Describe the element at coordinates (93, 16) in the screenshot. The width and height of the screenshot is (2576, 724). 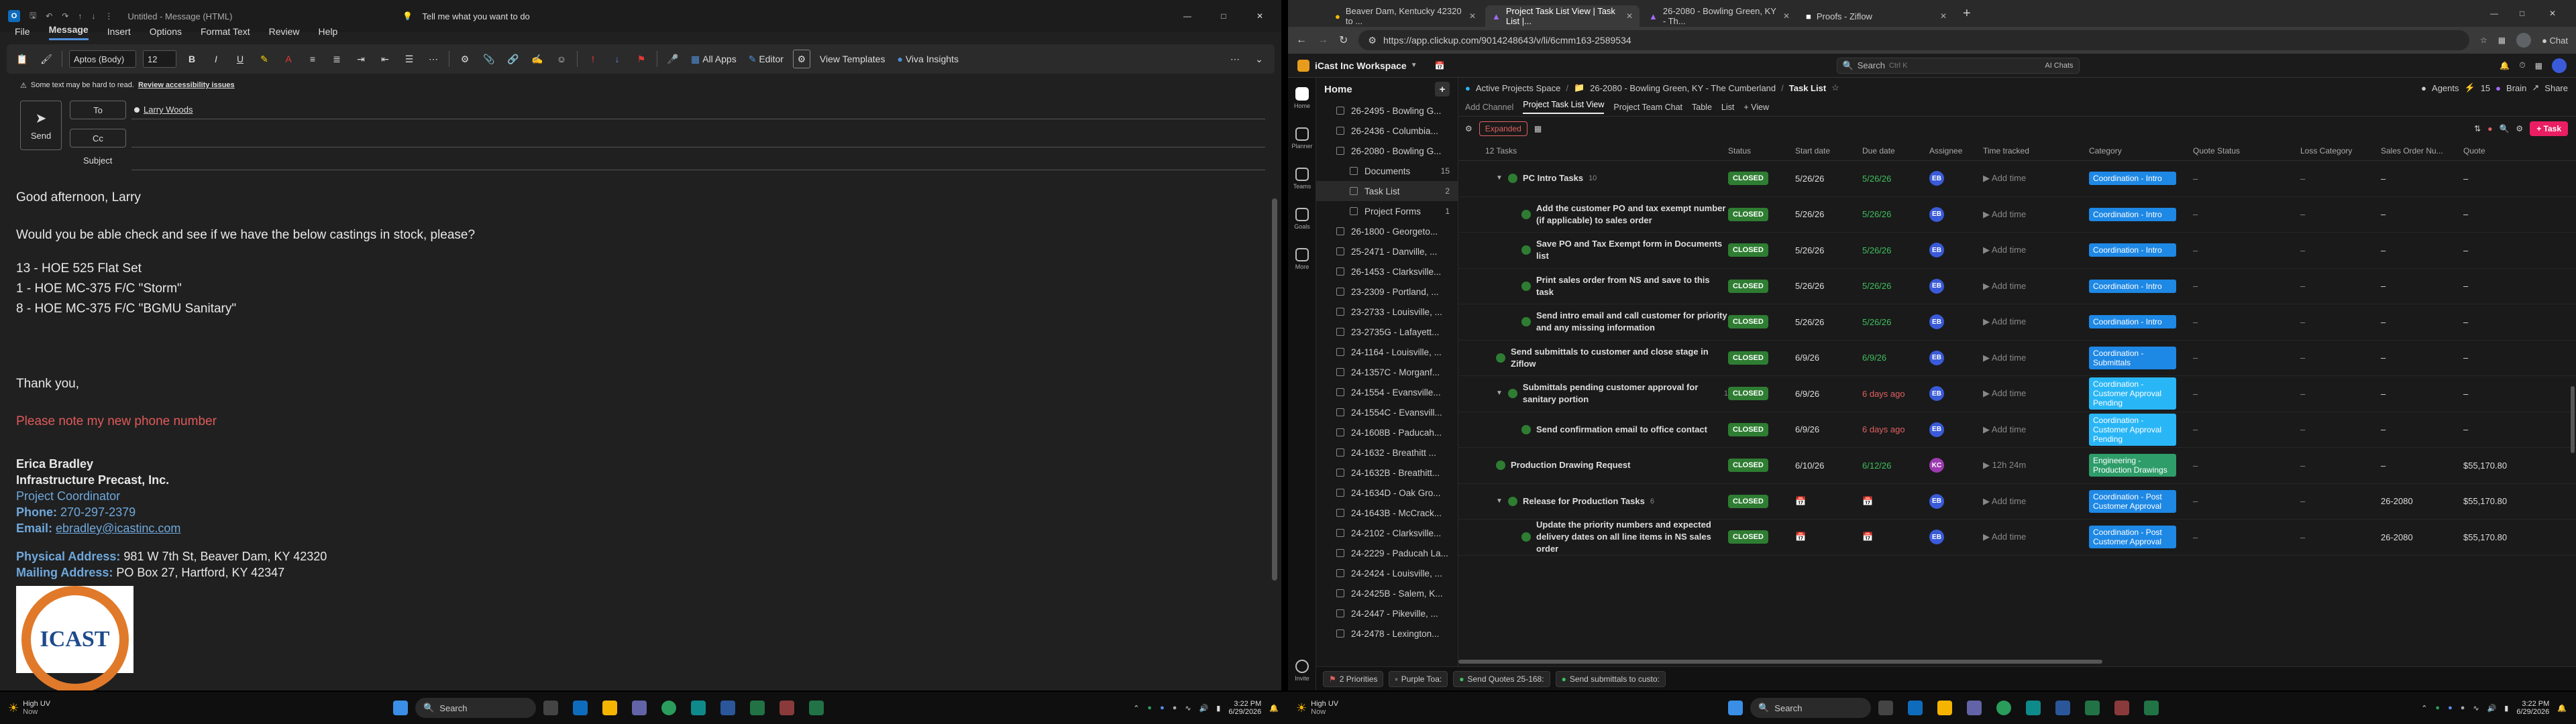
I see `down-arrow-icon: ↓` at that location.